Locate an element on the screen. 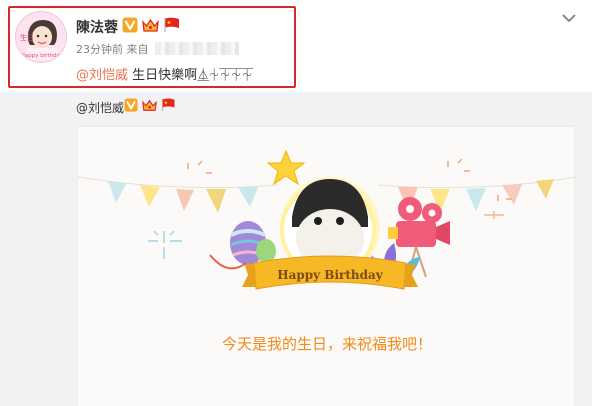  card-message: 今天是我的生日，来祝福我吧！ is located at coordinates (326, 344).